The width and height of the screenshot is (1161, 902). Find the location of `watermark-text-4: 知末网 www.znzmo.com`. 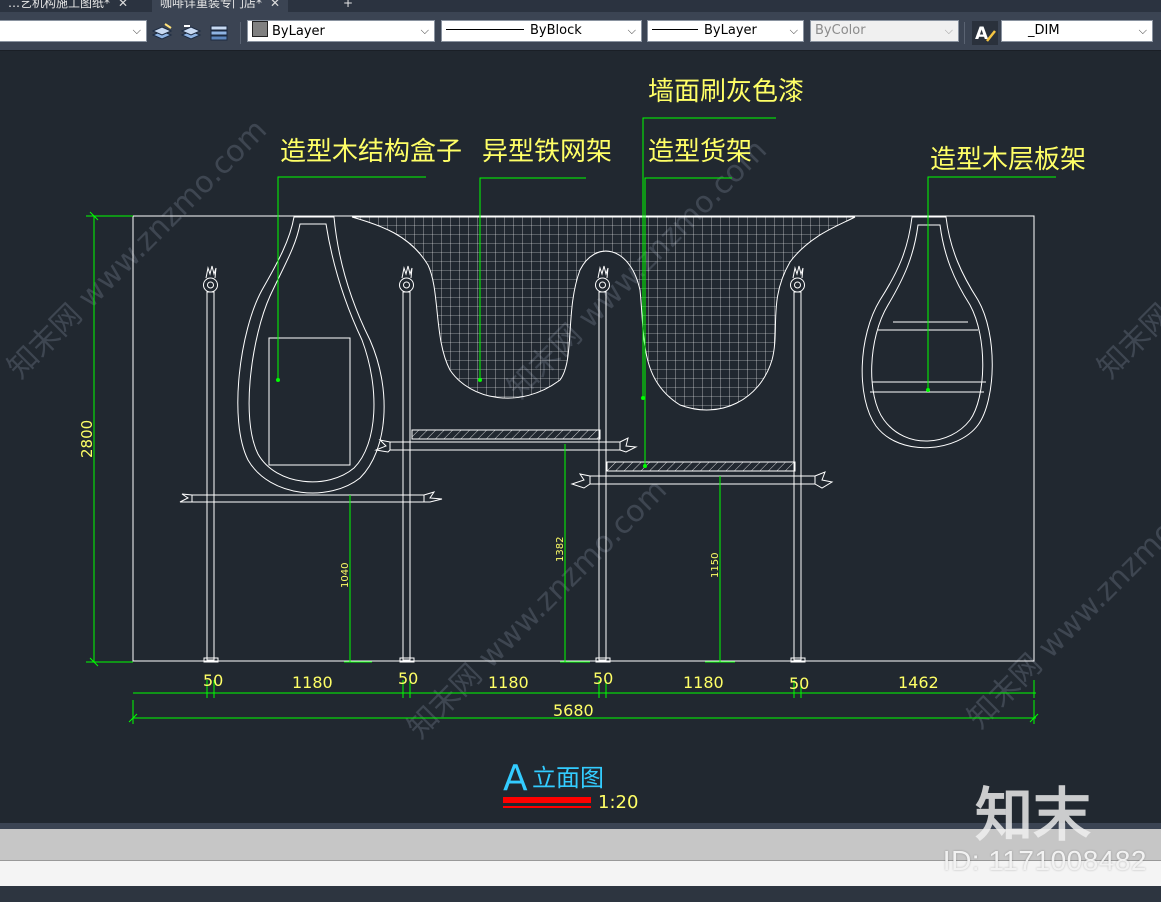

watermark-text-4: 知末网 www.znzmo.com is located at coordinates (1061, 599).